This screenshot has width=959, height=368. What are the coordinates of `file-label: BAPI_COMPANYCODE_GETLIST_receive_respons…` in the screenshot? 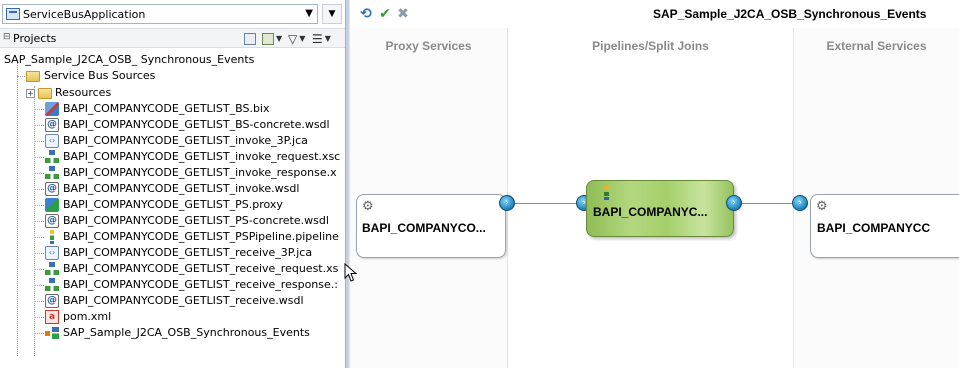 It's located at (200, 284).